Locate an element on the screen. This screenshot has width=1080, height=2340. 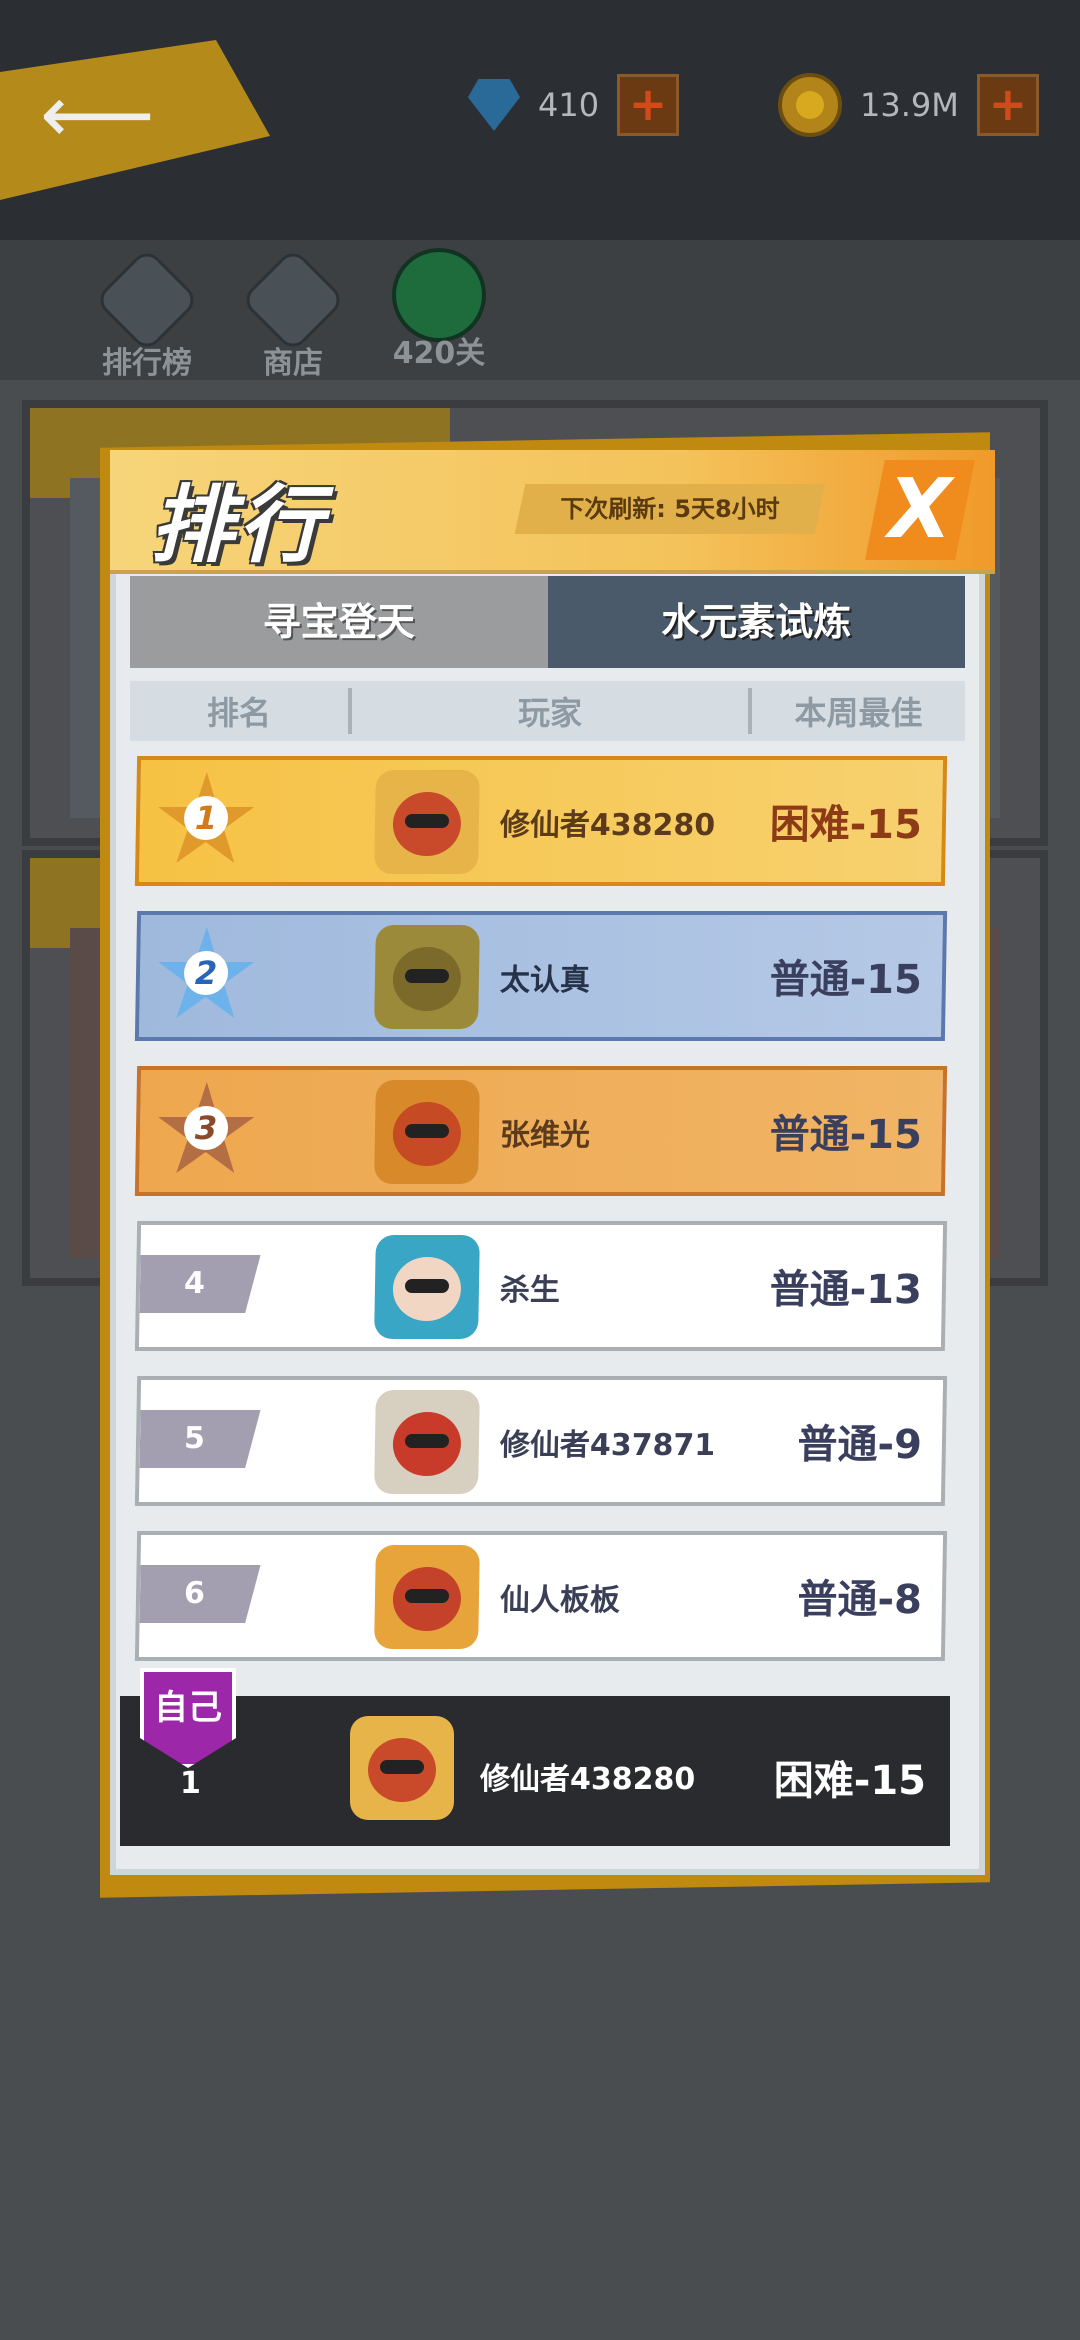
back-arrow-icon: ⟵ is located at coordinates (97, 114).